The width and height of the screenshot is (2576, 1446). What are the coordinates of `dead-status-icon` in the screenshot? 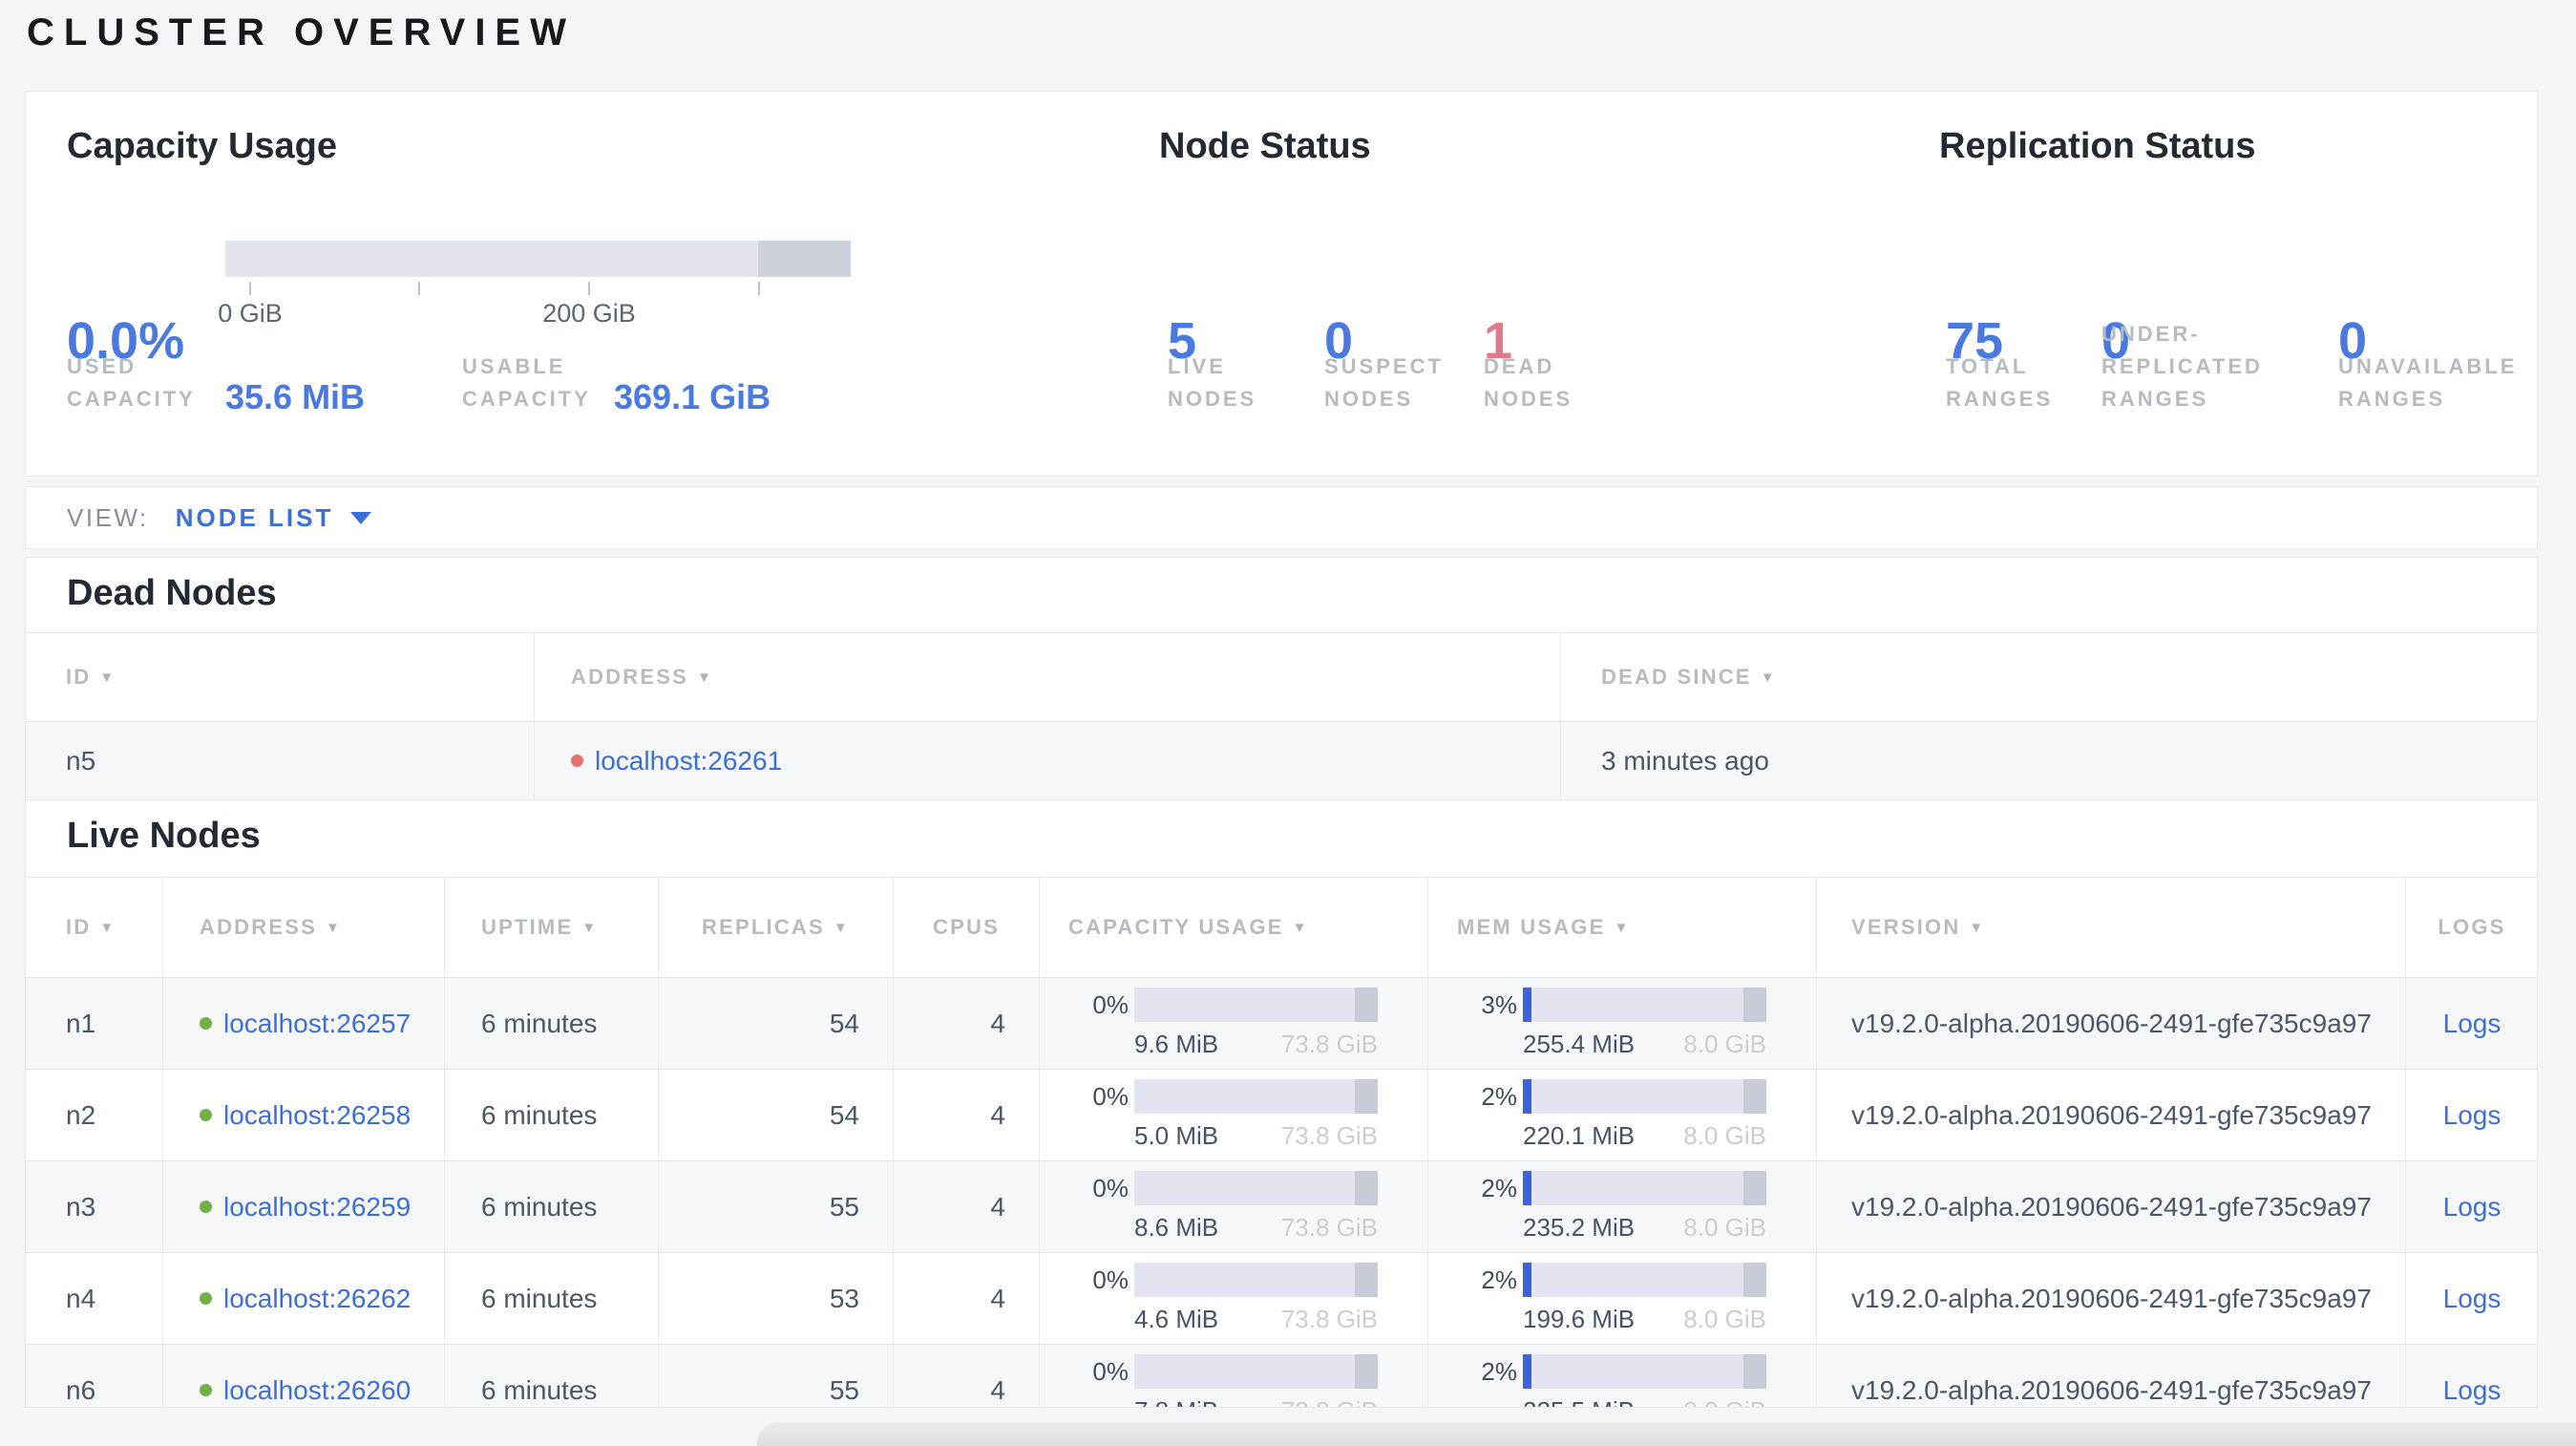 It's located at (577, 761).